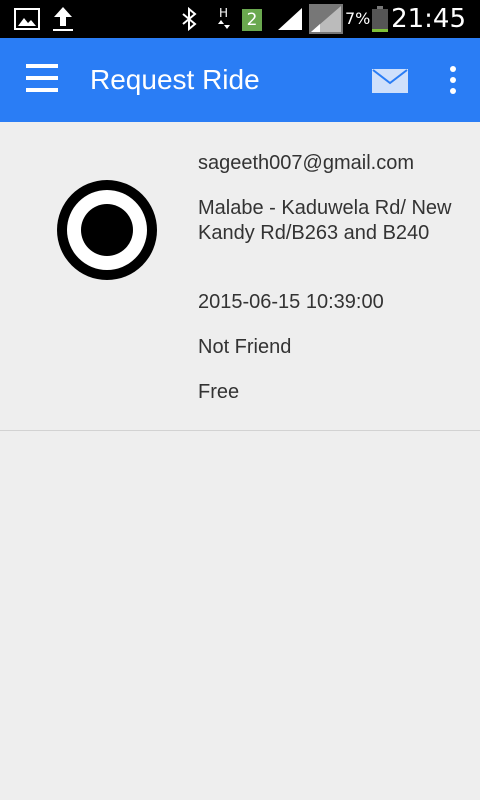 The width and height of the screenshot is (480, 800). Describe the element at coordinates (63, 19) in the screenshot. I see `upload-icon` at that location.